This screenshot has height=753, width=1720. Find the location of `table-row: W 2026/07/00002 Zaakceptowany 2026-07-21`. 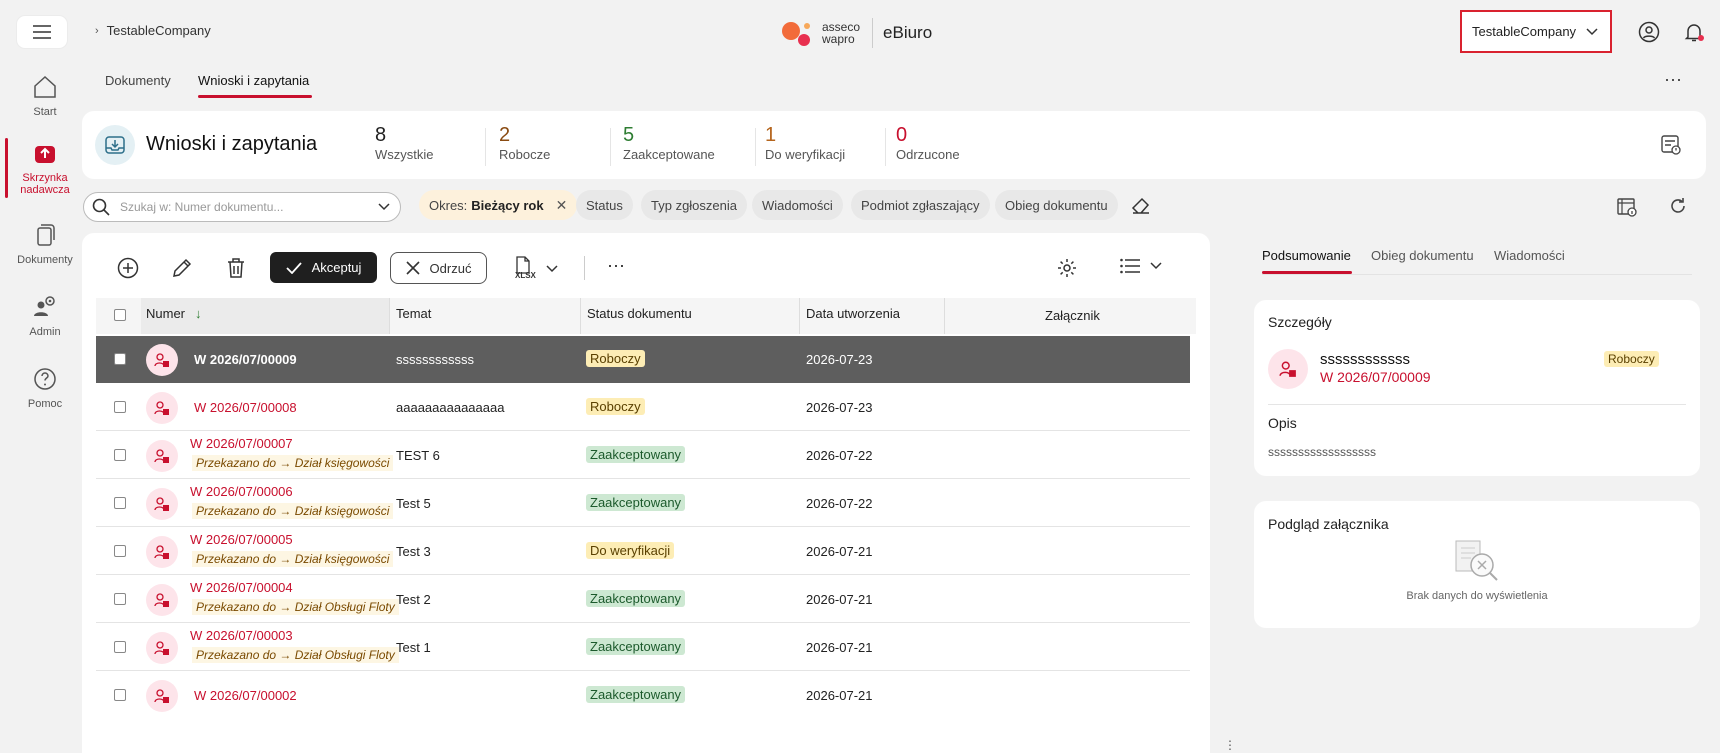

table-row: W 2026/07/00002 Zaakceptowany 2026-07-21 is located at coordinates (643, 695).